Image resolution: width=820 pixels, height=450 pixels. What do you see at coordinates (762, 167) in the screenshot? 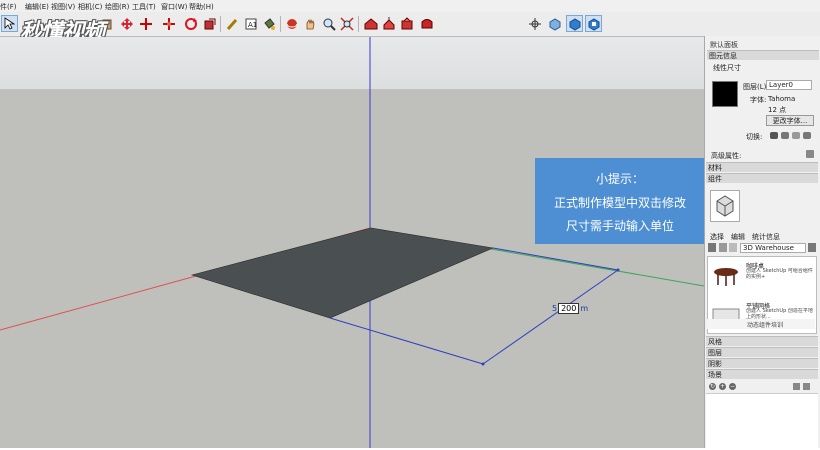
I see `materials-header: 材料` at bounding box center [762, 167].